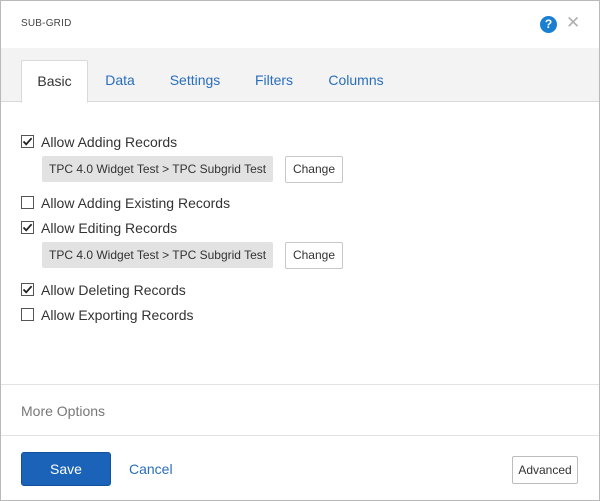 This screenshot has width=600, height=501. I want to click on allow-adding-records-label: Allow Adding Records, so click(109, 142).